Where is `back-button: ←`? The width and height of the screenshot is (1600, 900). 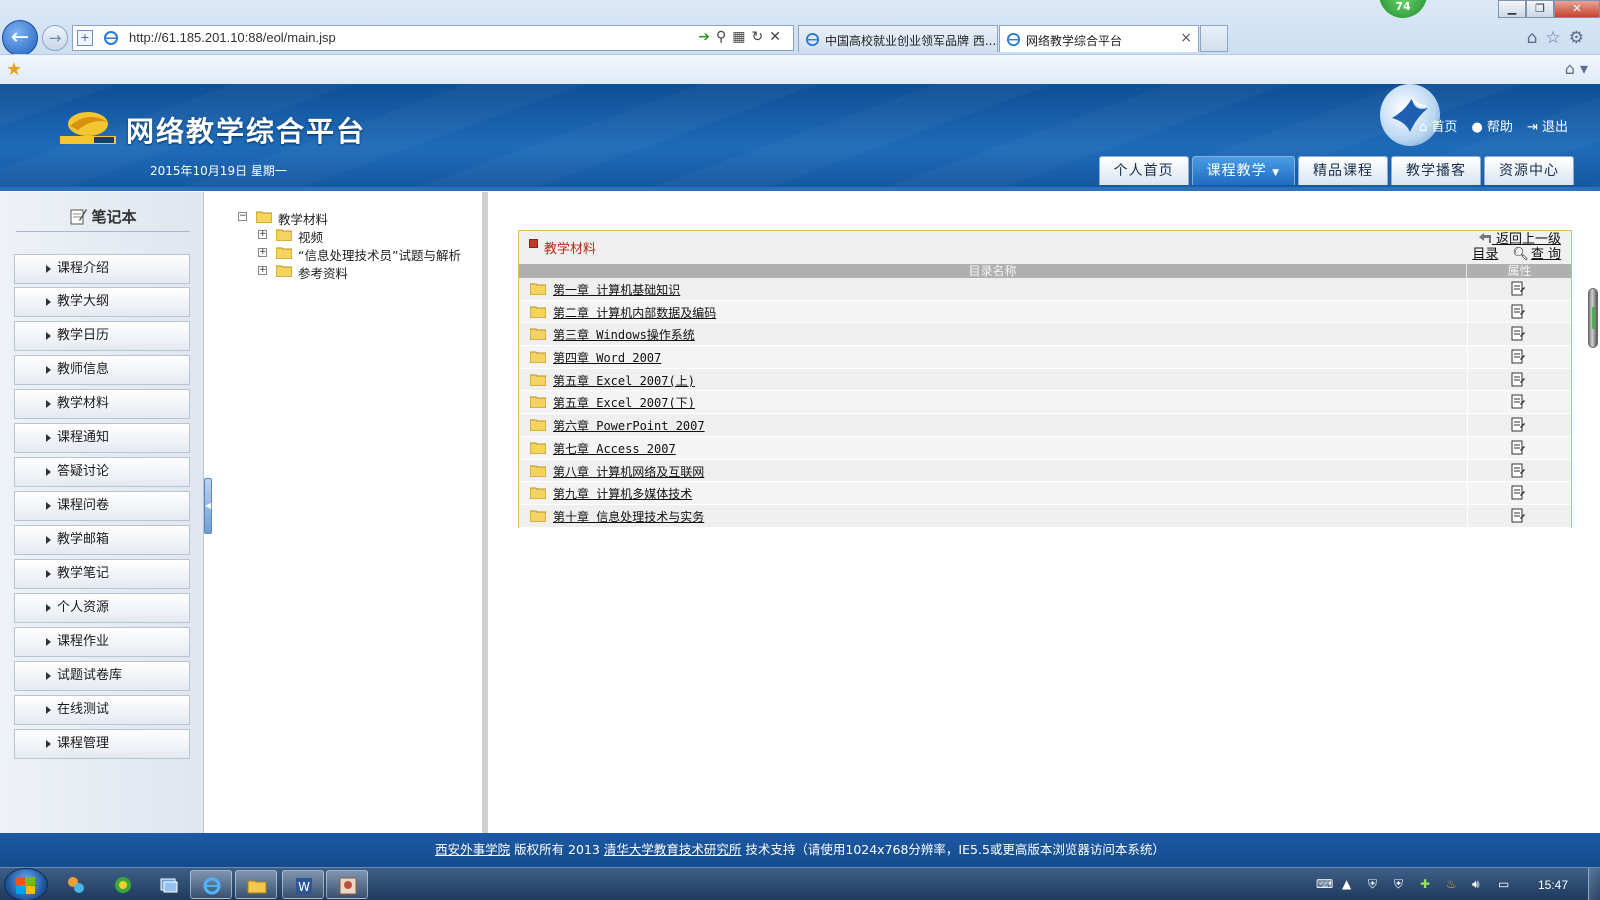
back-button: ← is located at coordinates (20, 38).